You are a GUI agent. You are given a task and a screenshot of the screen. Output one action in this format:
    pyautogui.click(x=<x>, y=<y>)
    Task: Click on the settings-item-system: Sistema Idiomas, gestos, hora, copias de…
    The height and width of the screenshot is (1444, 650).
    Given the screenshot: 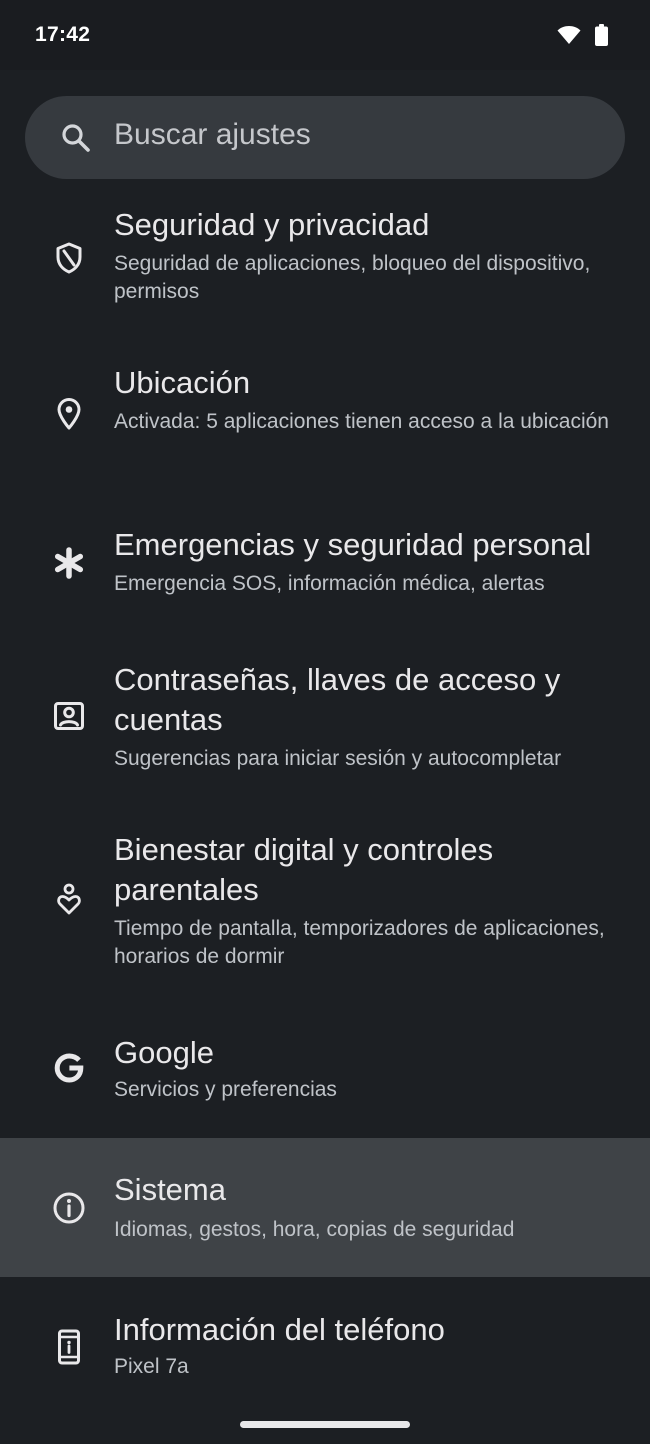 What is the action you would take?
    pyautogui.click(x=325, y=1207)
    